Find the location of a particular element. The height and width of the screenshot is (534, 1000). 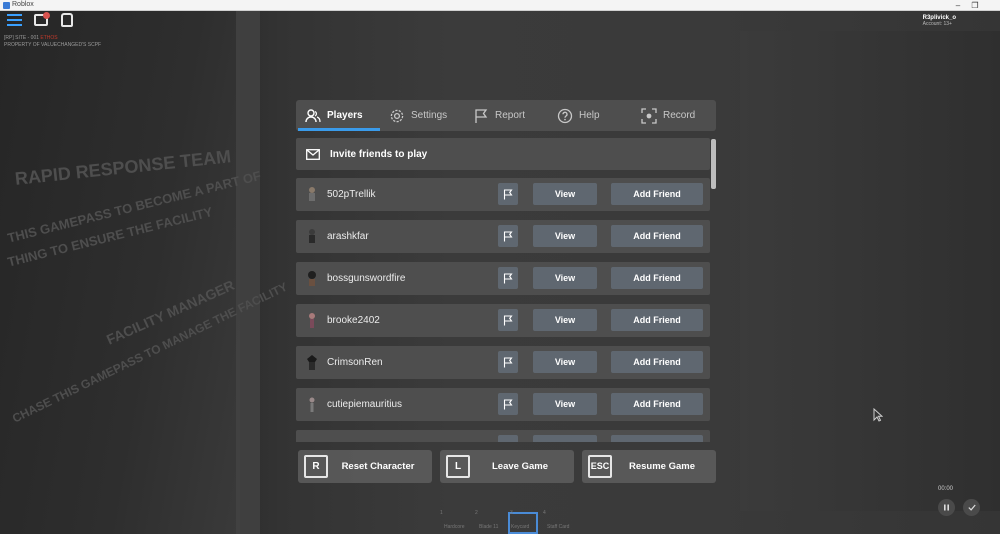

player-row: CrimsonRen View Add Friend is located at coordinates (503, 362).